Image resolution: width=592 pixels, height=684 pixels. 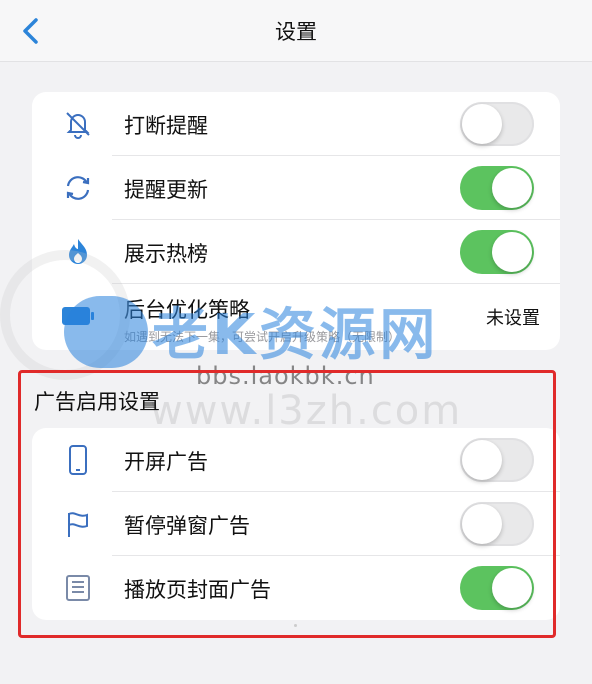 What do you see at coordinates (262, 337) in the screenshot?
I see `setting-hint: 如遇到无法下一集，可尝试开启升级策略（无限制）` at bounding box center [262, 337].